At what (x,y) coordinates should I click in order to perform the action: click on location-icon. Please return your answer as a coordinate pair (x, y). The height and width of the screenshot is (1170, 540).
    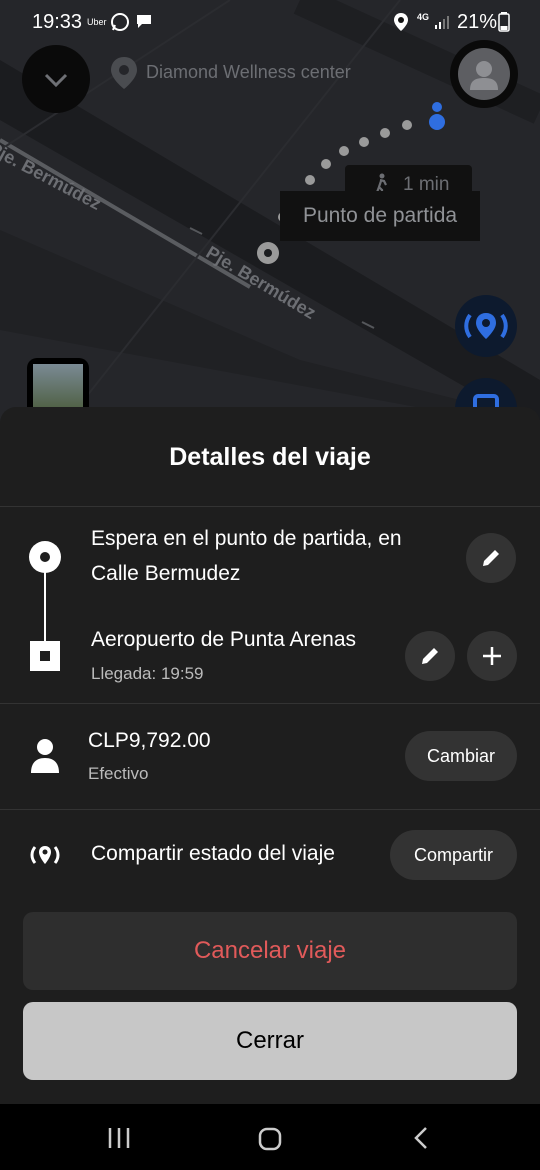
    Looking at the image, I should click on (401, 22).